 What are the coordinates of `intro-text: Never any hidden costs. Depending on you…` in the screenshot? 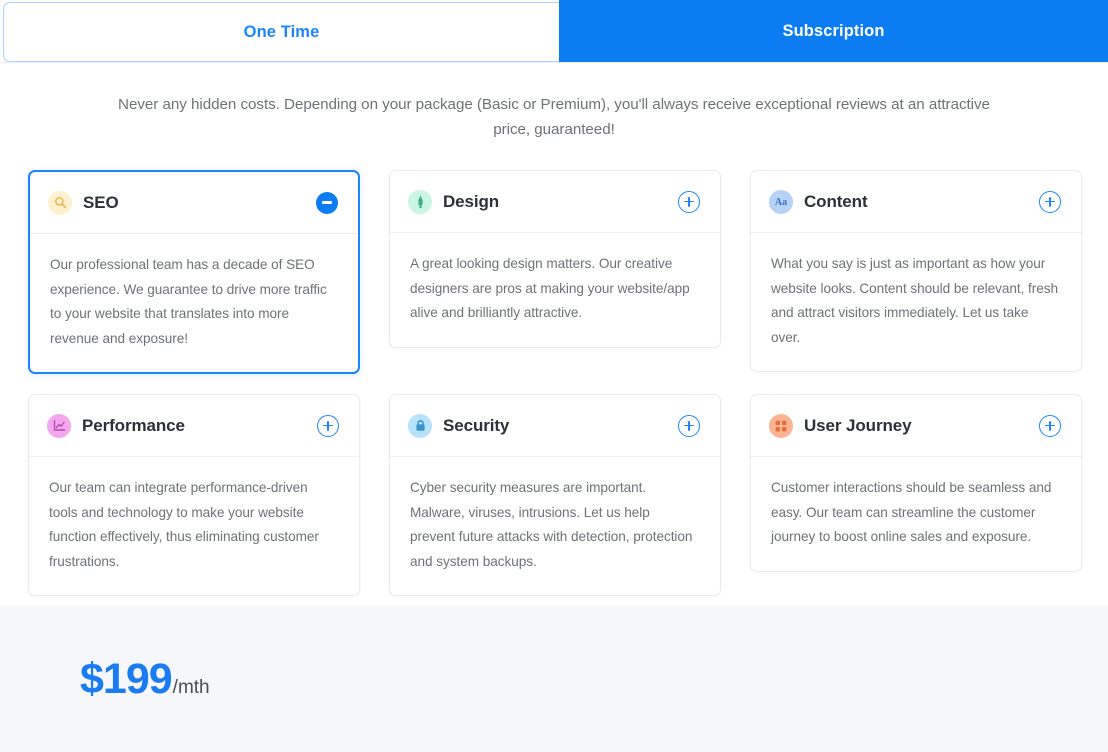 It's located at (554, 117).